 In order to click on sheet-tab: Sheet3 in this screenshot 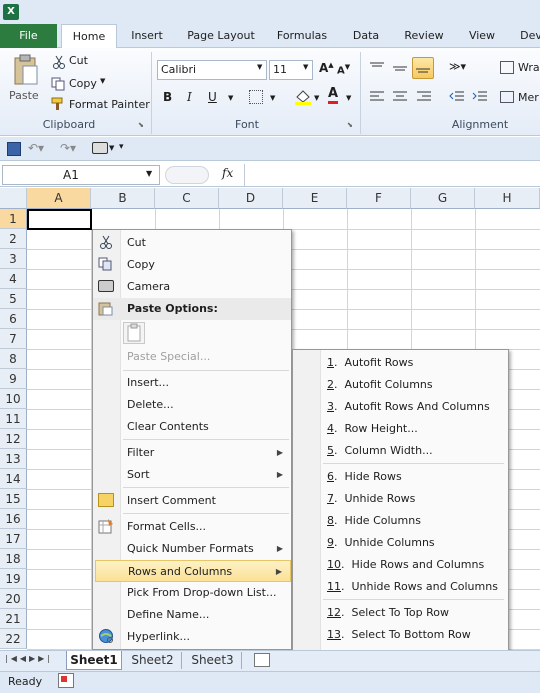, I will do `click(213, 660)`.